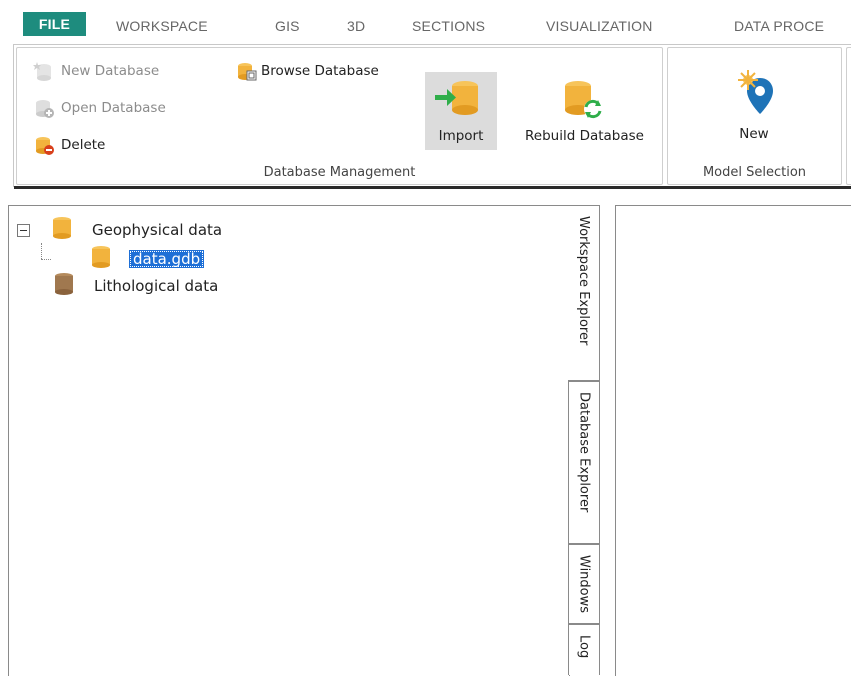 This screenshot has width=851, height=676. I want to click on new-model-pin-icon, so click(756, 96).